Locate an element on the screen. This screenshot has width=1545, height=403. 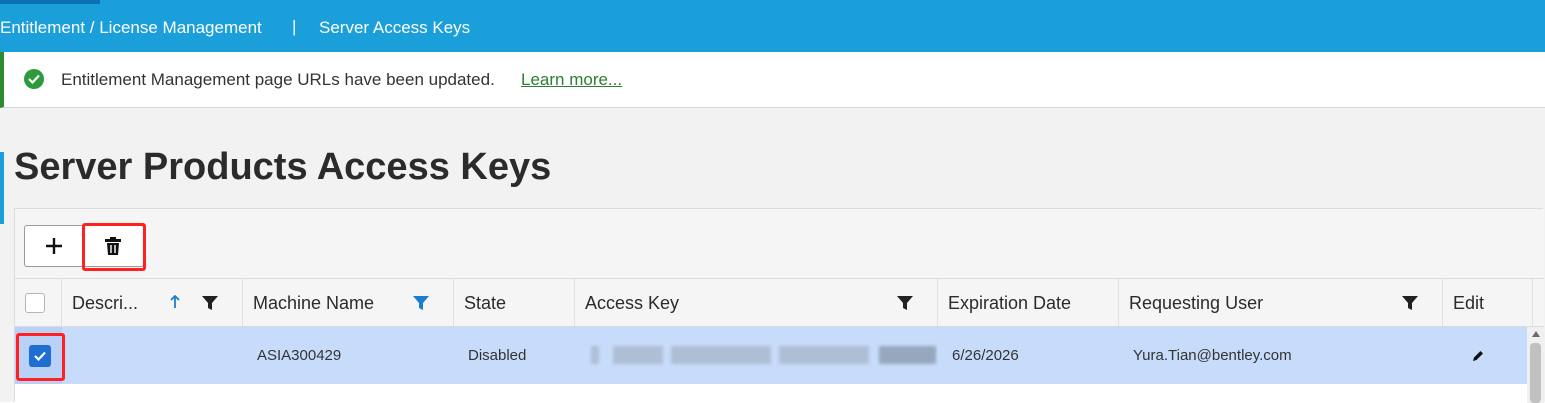
breadcrumb-section: Entitlement / License Management is located at coordinates (131, 28).